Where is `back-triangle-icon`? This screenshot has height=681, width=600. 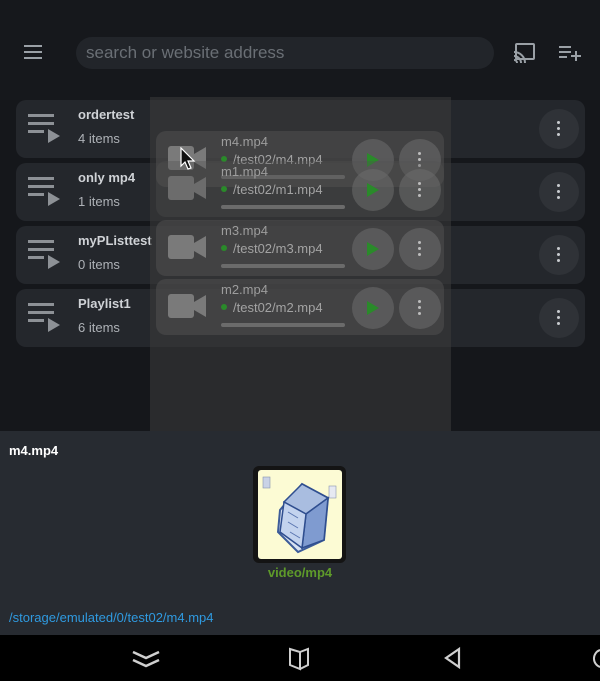
back-triangle-icon is located at coordinates (454, 658).